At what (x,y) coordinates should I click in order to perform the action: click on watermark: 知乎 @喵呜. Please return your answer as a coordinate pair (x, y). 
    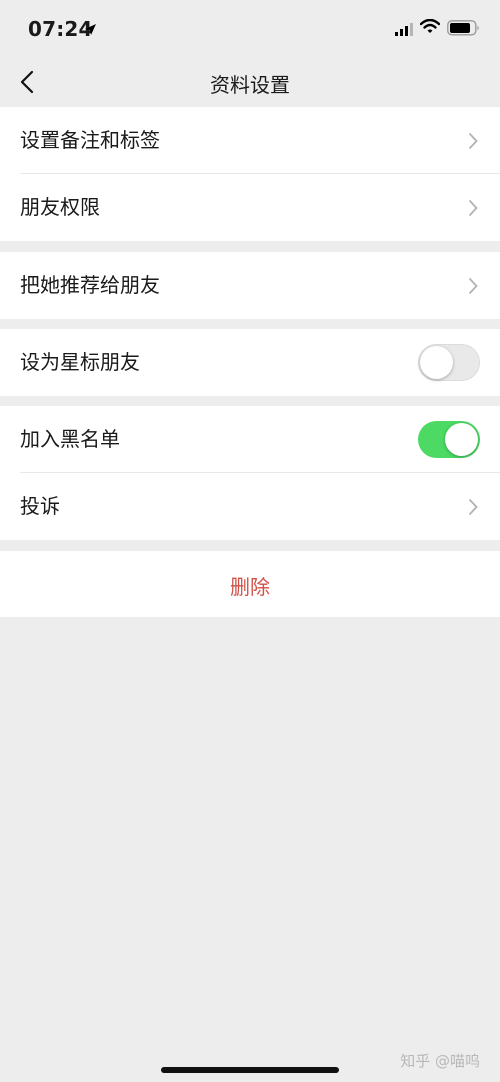
    Looking at the image, I should click on (440, 1061).